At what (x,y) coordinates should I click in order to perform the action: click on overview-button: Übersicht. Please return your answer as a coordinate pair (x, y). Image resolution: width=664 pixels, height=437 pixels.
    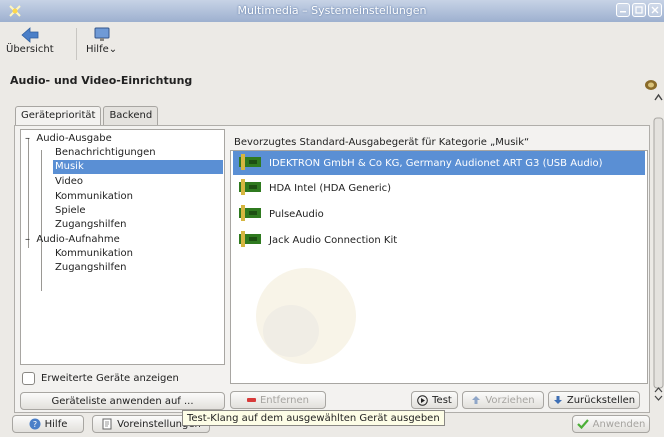
    Looking at the image, I should click on (30, 40).